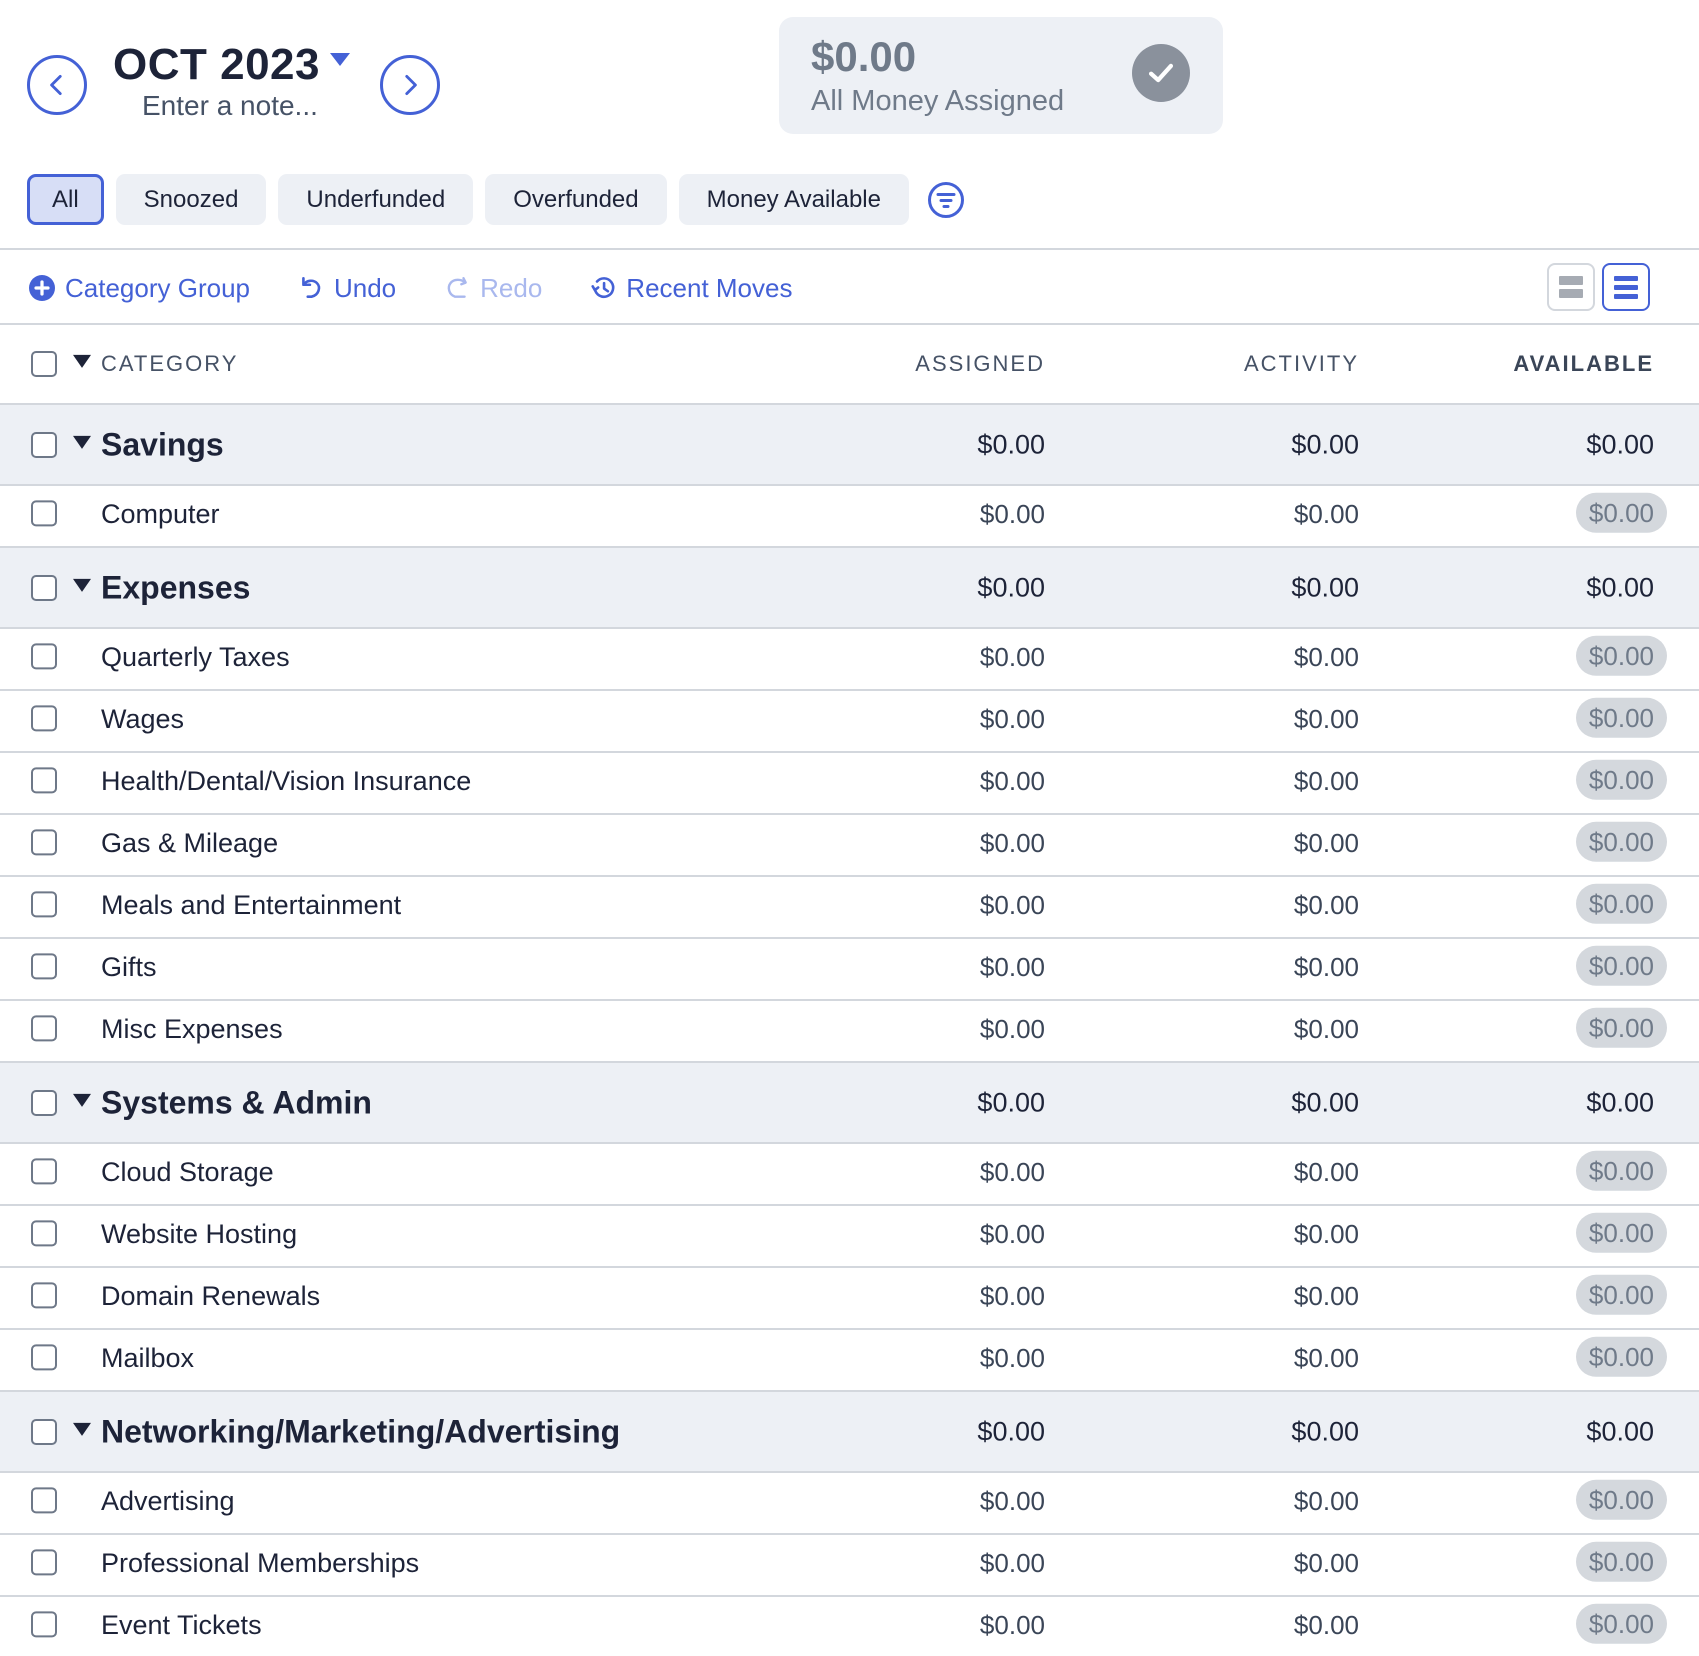 This screenshot has width=1699, height=1656. I want to click on filter-all: All, so click(65, 199).